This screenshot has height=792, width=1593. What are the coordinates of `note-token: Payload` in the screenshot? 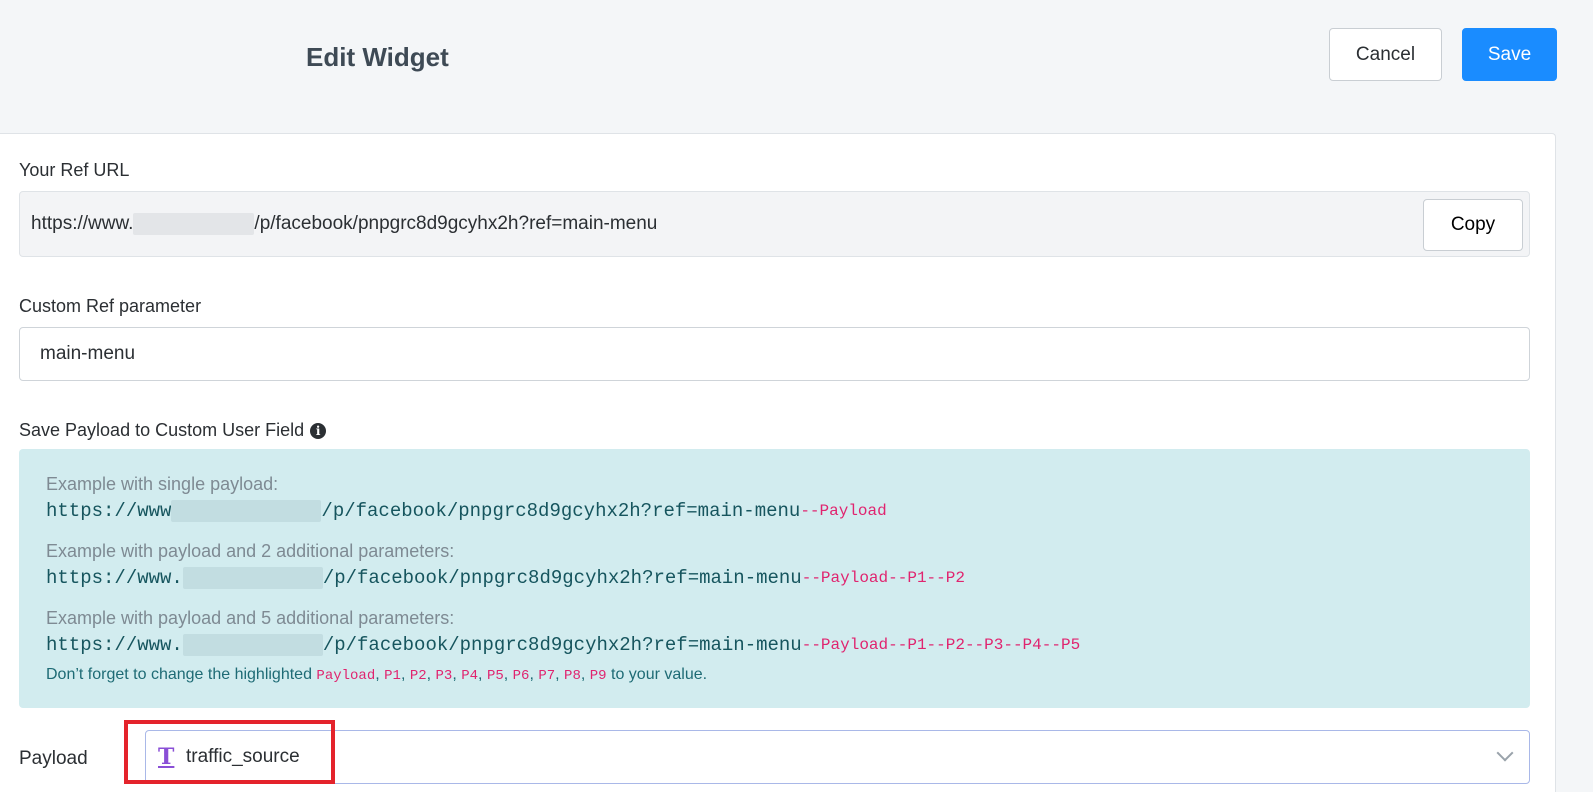 It's located at (346, 676).